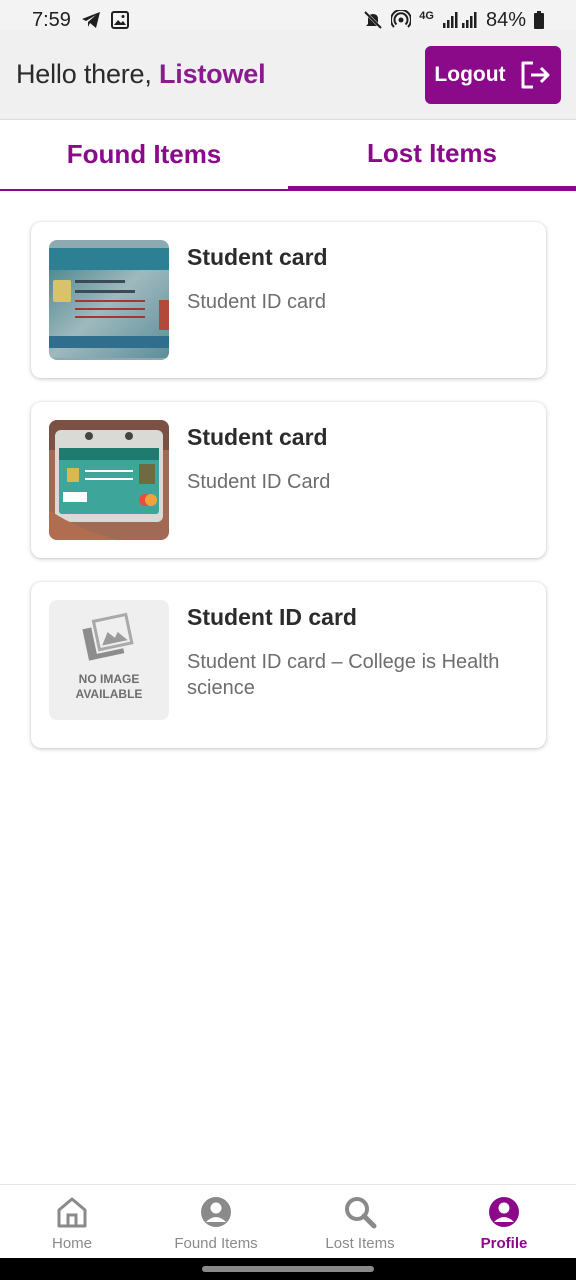 The height and width of the screenshot is (1280, 576). Describe the element at coordinates (72, 1212) in the screenshot. I see `home-icon` at that location.